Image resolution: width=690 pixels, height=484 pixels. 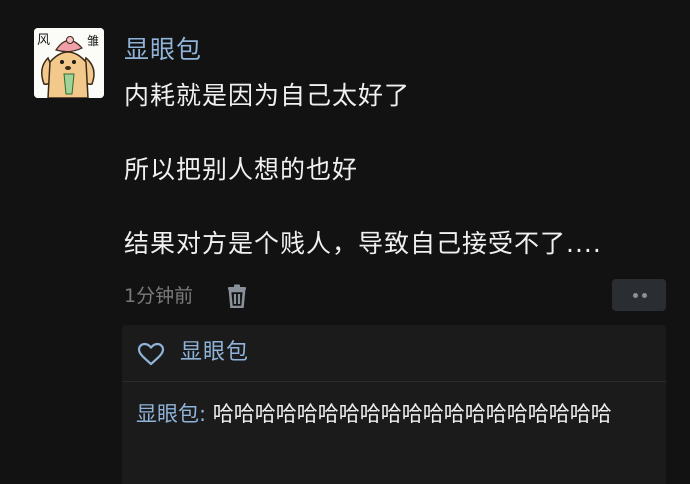 What do you see at coordinates (159, 296) in the screenshot?
I see `post-timestamp: 1分钟前` at bounding box center [159, 296].